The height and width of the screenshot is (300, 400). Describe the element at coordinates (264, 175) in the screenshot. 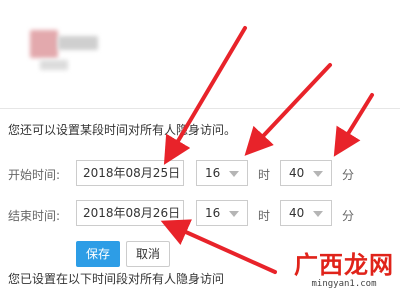

I see `start-hour-unit: 时` at that location.